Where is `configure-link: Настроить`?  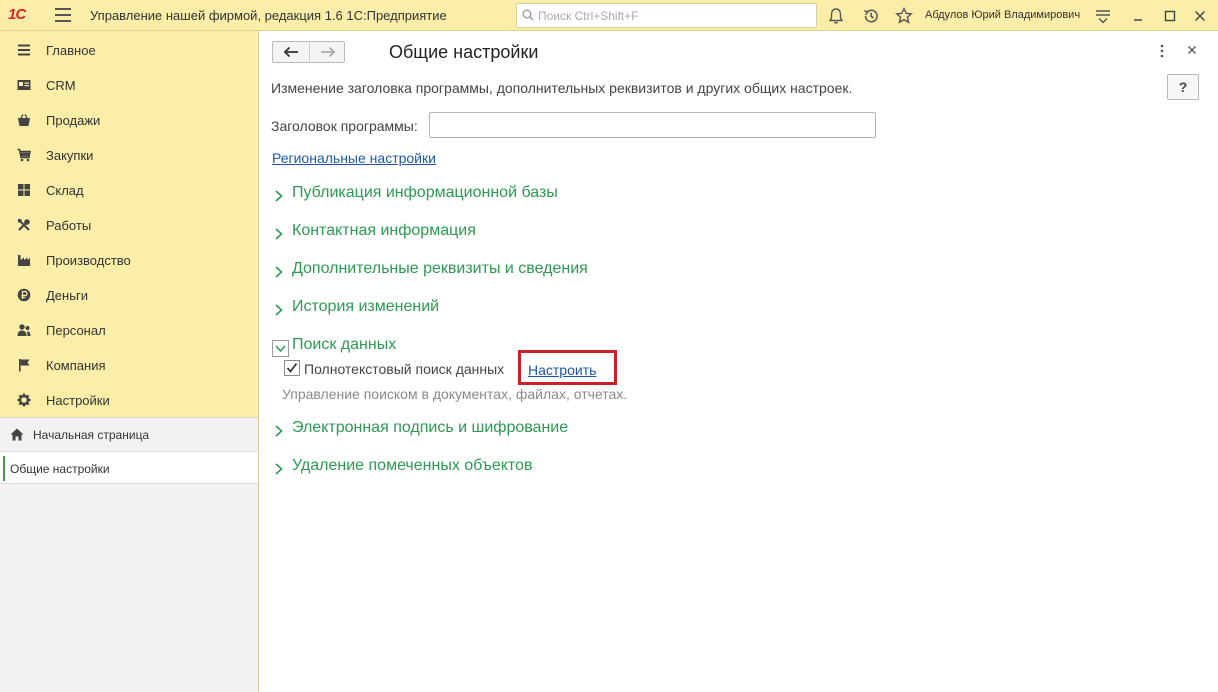 configure-link: Настроить is located at coordinates (562, 370).